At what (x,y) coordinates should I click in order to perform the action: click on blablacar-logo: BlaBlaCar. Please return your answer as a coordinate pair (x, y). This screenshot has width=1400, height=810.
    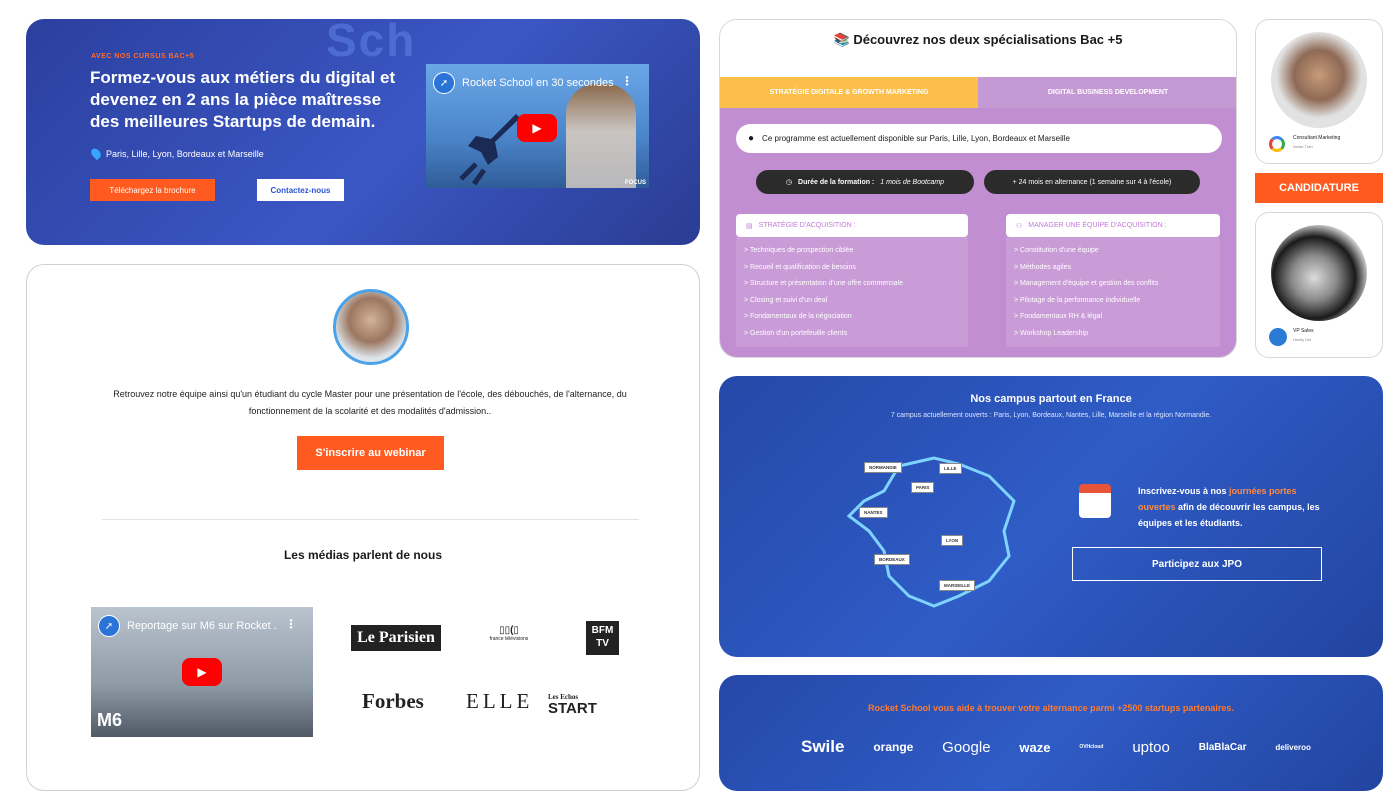
    Looking at the image, I should click on (1222, 747).